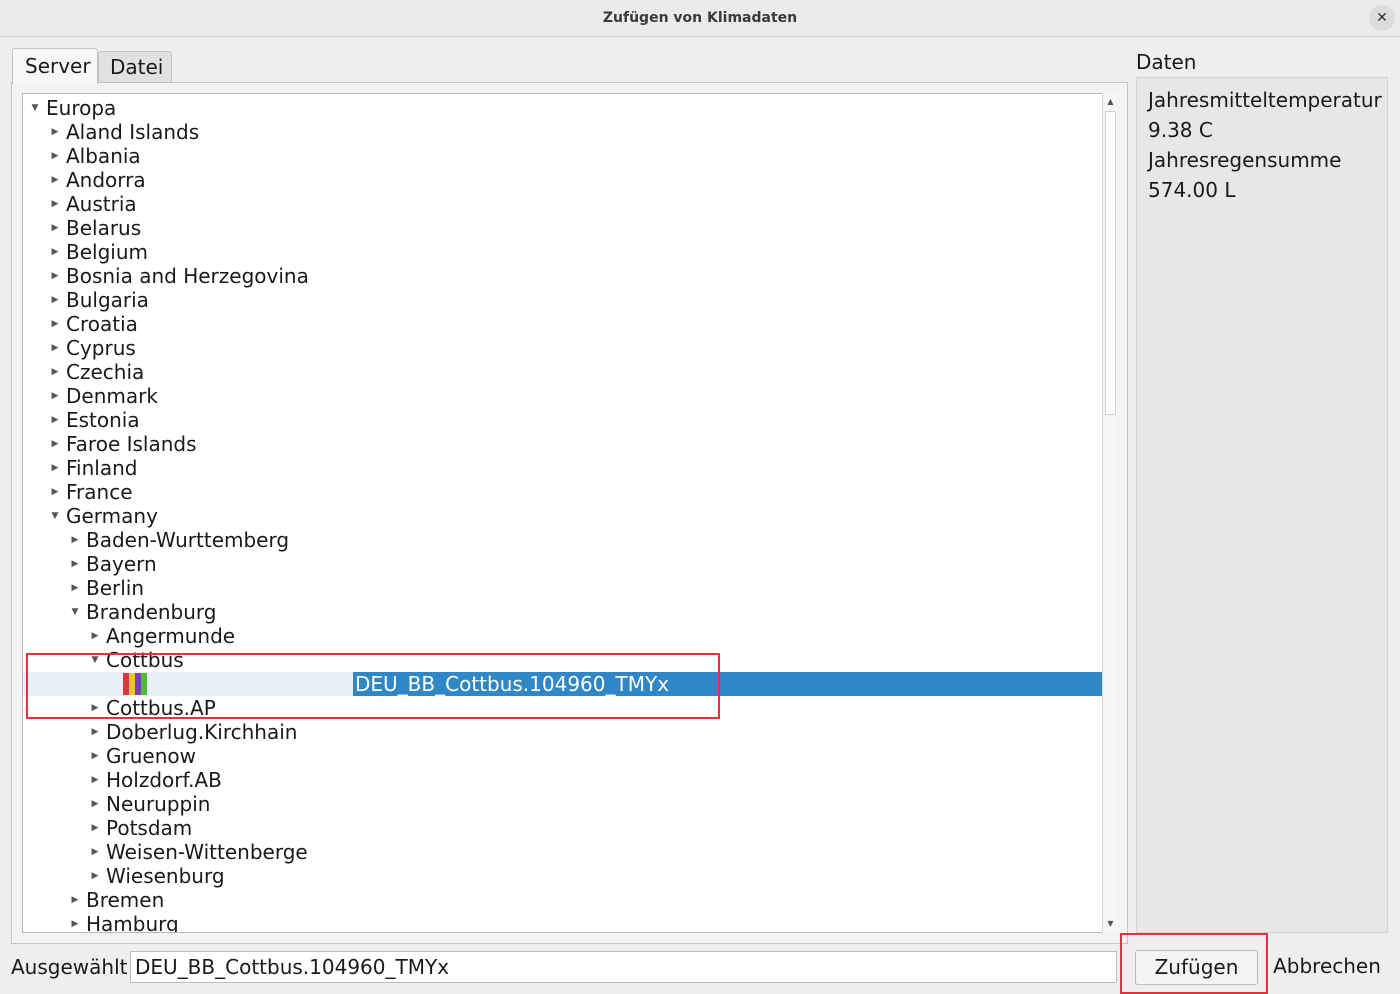 The height and width of the screenshot is (994, 1400). I want to click on tree-item-label: Bremen, so click(125, 900).